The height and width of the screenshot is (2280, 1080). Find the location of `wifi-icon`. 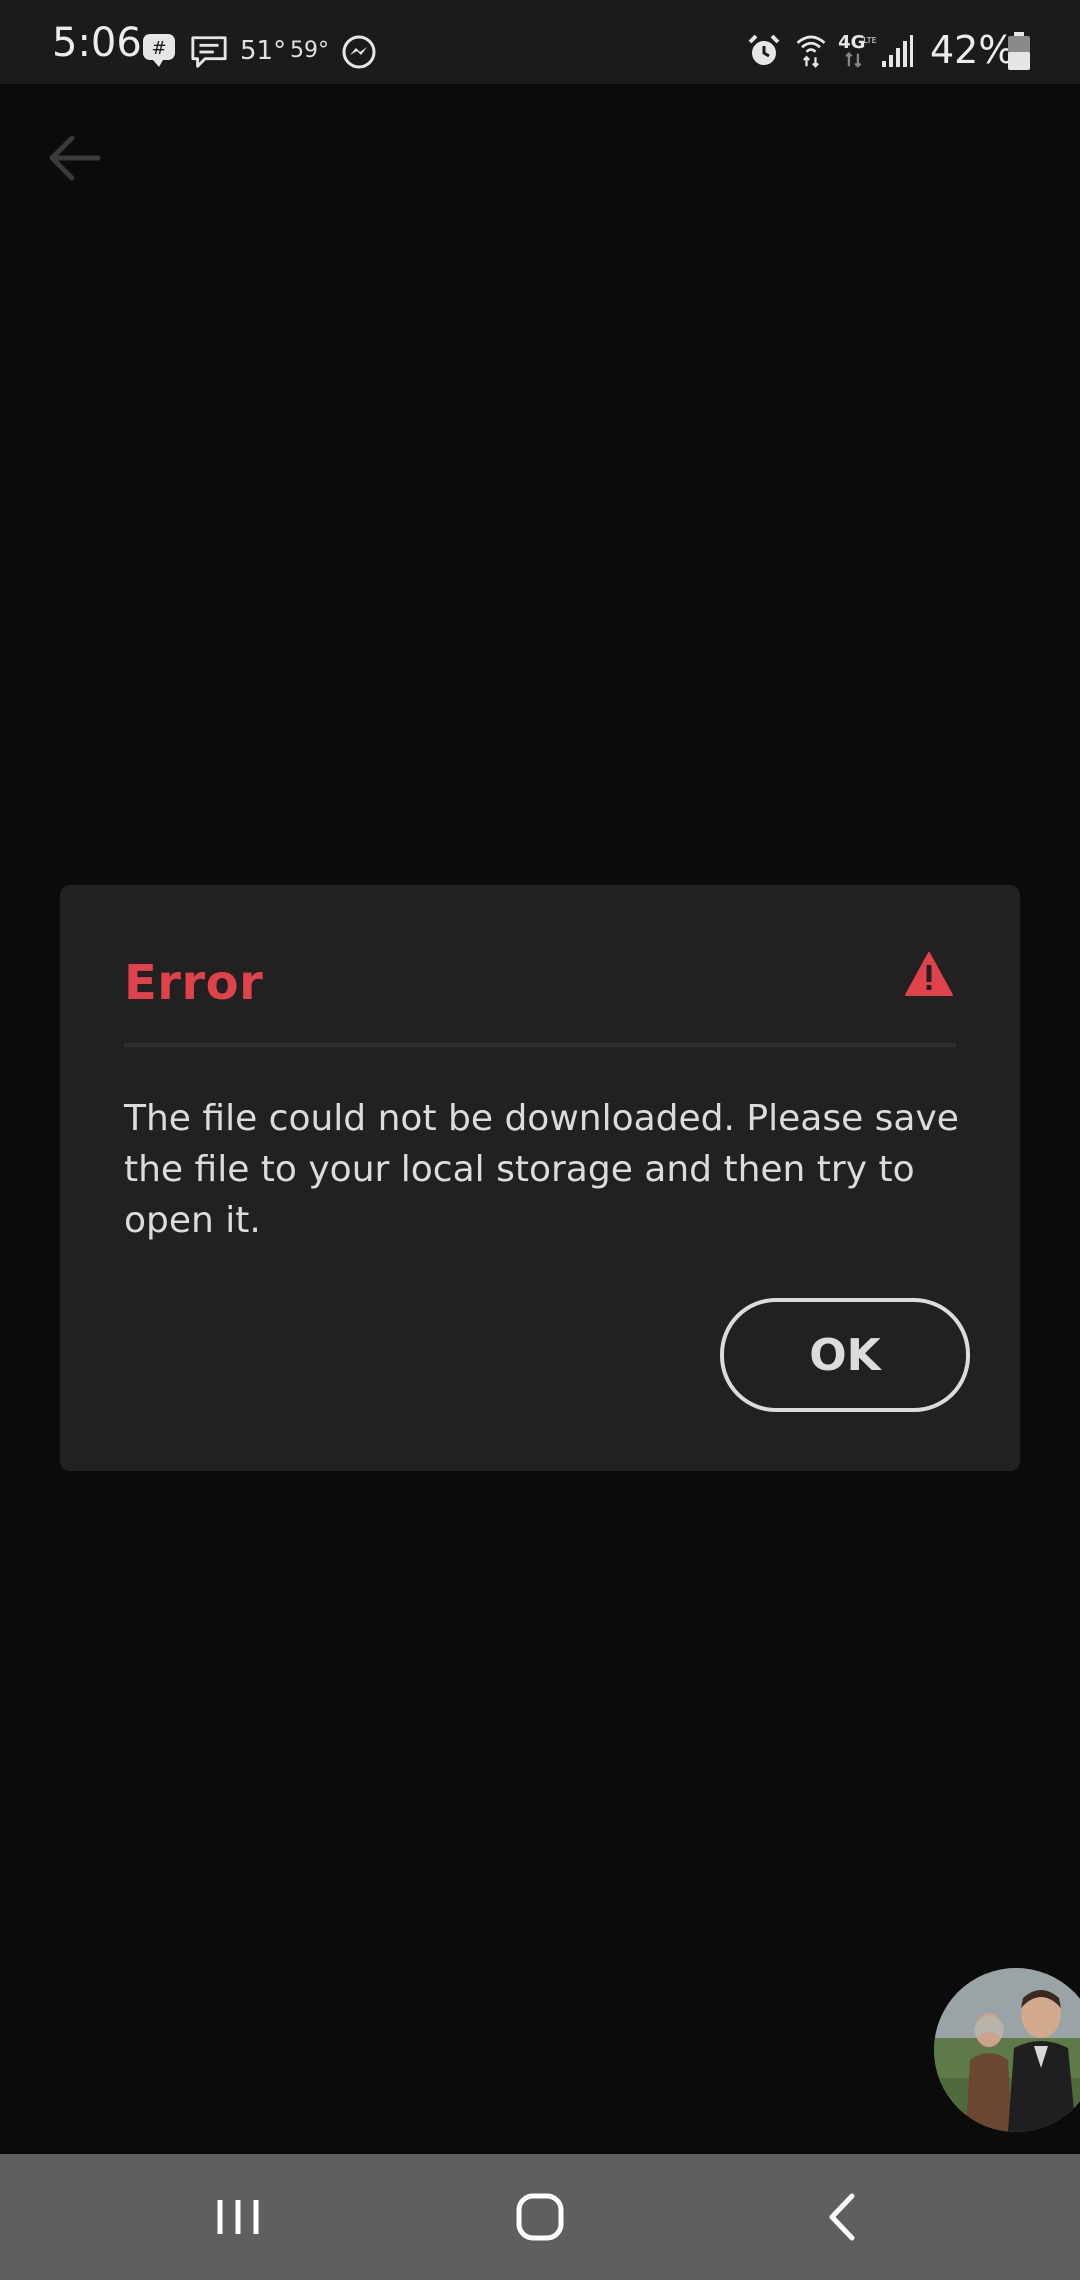

wifi-icon is located at coordinates (811, 51).